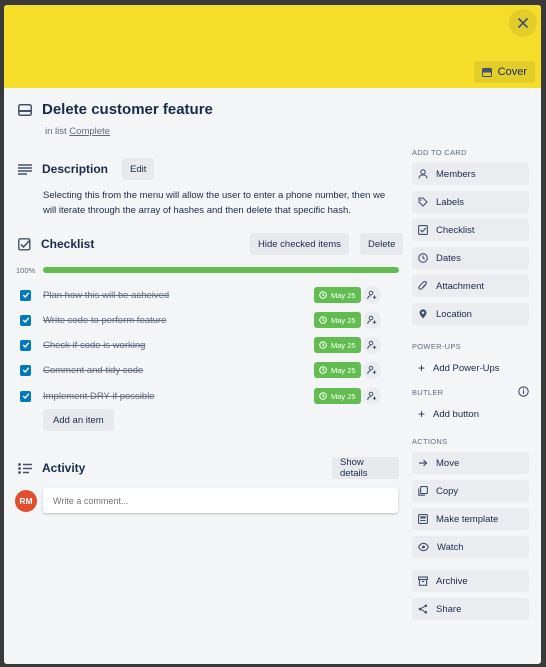 This screenshot has width=546, height=667. What do you see at coordinates (423, 174) in the screenshot?
I see `person-icon` at bounding box center [423, 174].